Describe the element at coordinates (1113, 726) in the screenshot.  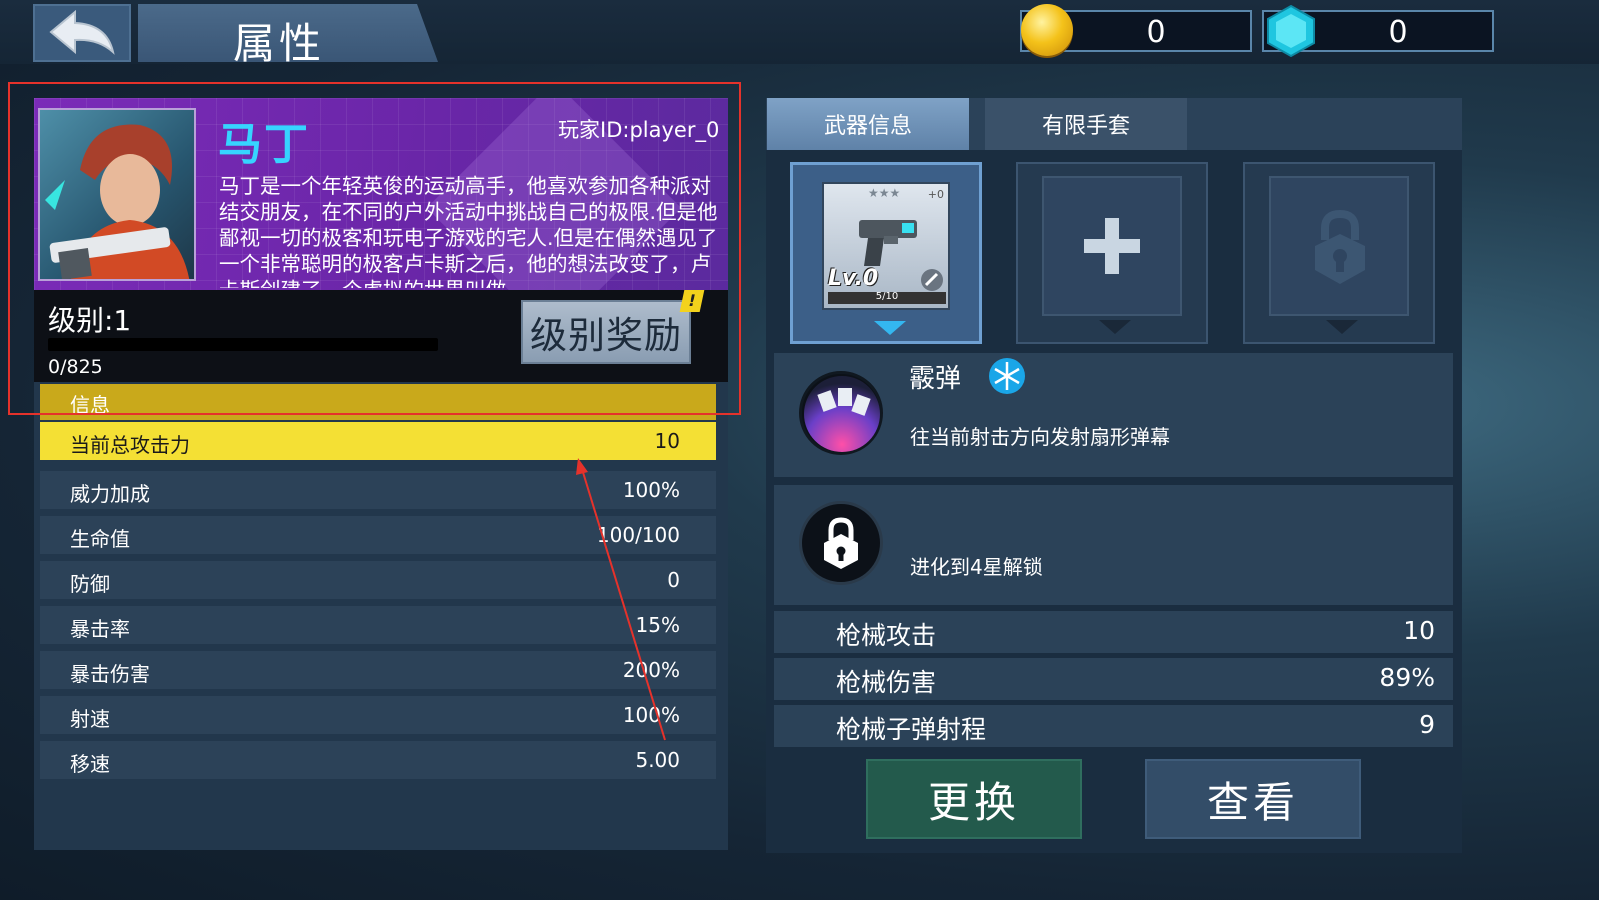
I see `weapon-stat-range: 枪械子弹射程 9` at that location.